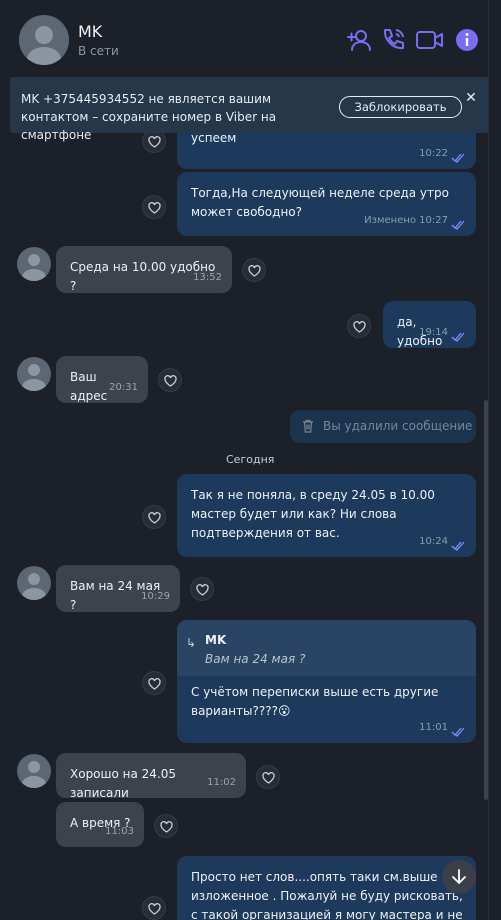 The image size is (501, 920). I want to click on reply-arrow-icon: ↳, so click(191, 643).